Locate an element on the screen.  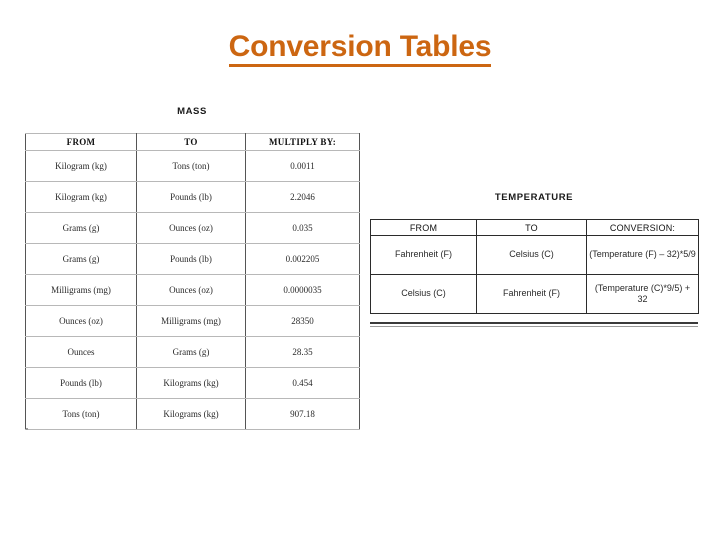
mass-cell-from: Tons (ton) is located at coordinates (81, 414).